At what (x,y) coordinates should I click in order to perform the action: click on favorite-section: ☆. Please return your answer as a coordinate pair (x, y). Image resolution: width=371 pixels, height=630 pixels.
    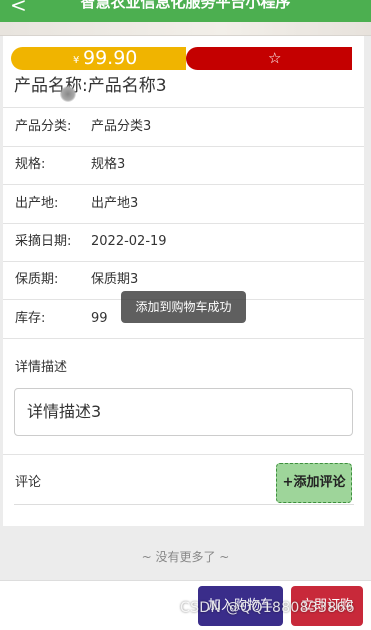
    Looking at the image, I should click on (269, 58).